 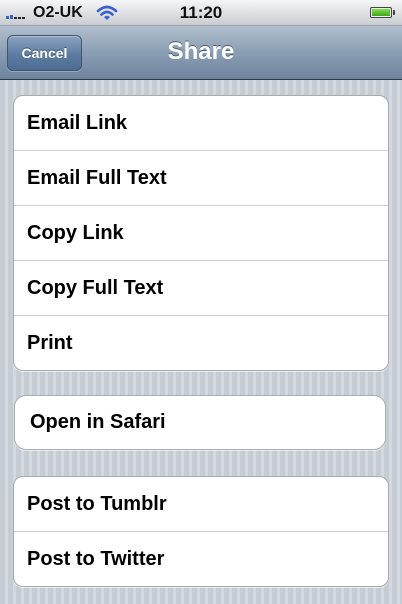 I want to click on clock: 11:20, so click(x=201, y=12).